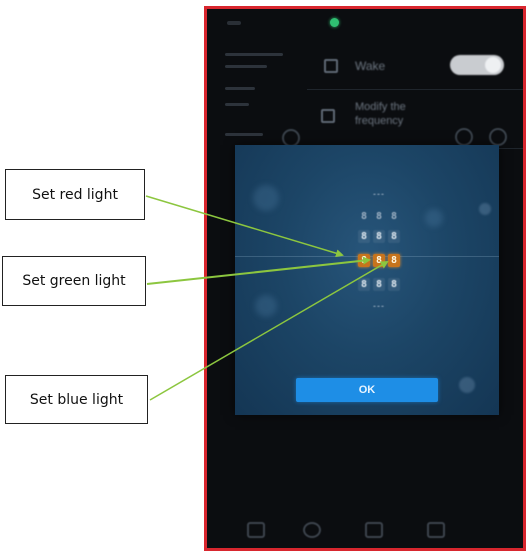 This screenshot has width=532, height=557. Describe the element at coordinates (379, 306) in the screenshot. I see `picker-bottom-label: ---` at that location.